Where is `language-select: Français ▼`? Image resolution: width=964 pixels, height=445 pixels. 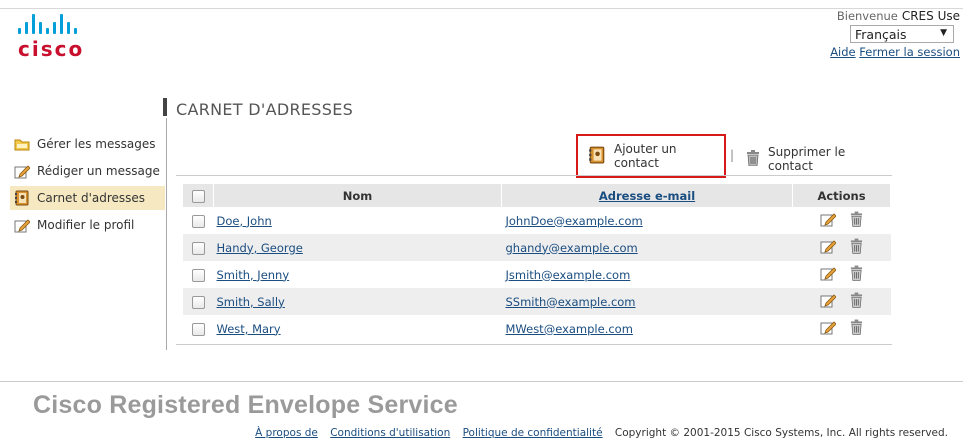 language-select: Français ▼ is located at coordinates (902, 34).